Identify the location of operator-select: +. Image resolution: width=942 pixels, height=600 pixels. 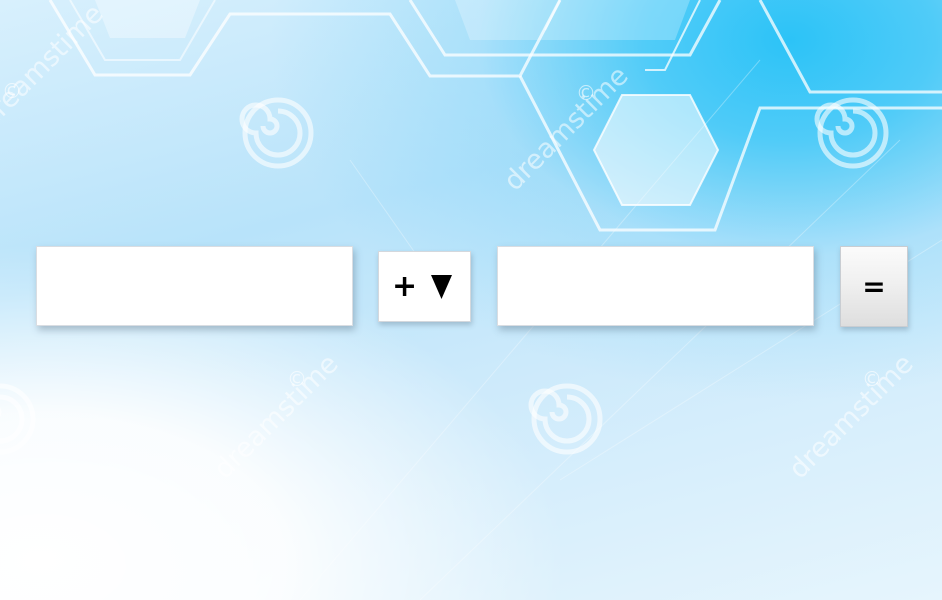
(424, 286).